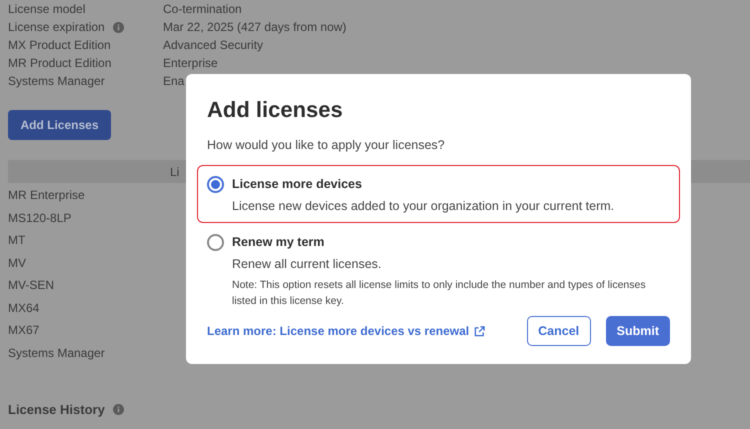 The image size is (750, 429). What do you see at coordinates (59, 45) in the screenshot?
I see `detail-label: MX Product Edition` at bounding box center [59, 45].